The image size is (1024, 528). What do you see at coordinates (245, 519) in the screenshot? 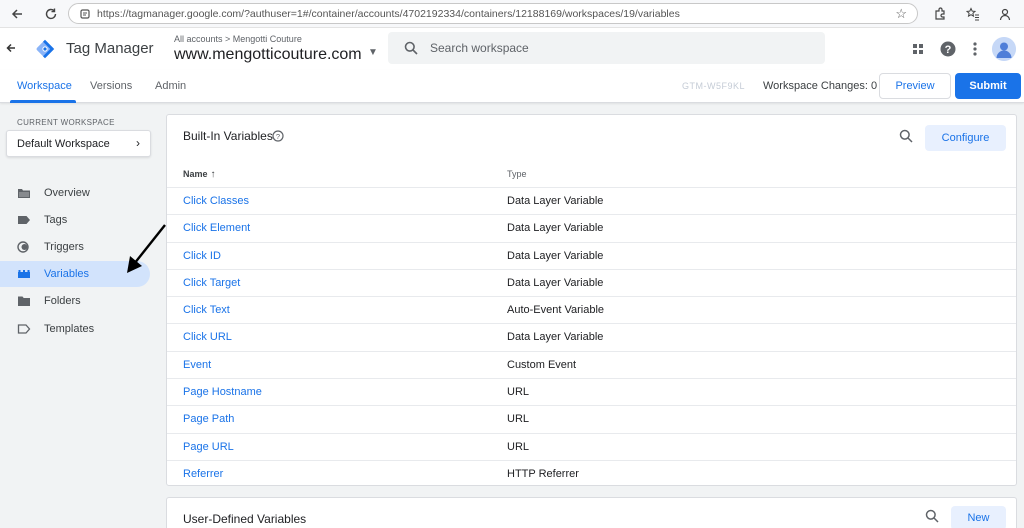
I see `user-defined-variables-title: User-Defined Variables` at bounding box center [245, 519].